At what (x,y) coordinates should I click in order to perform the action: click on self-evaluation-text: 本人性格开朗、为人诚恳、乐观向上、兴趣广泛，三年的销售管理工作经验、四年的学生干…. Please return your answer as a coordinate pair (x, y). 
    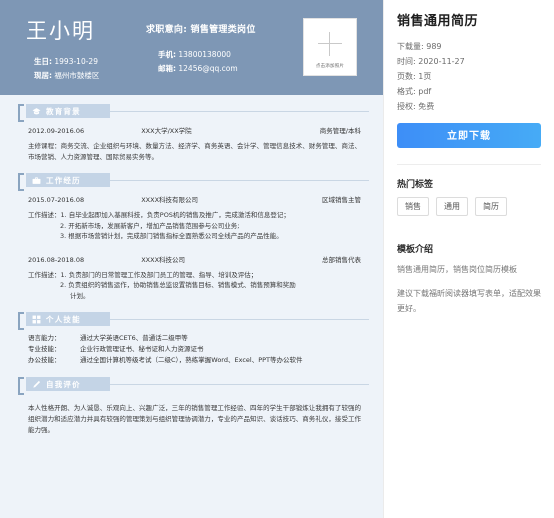
    Looking at the image, I should click on (194, 419).